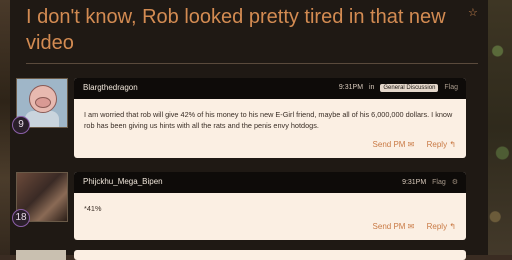 The height and width of the screenshot is (260, 512). What do you see at coordinates (5, 127) in the screenshot?
I see `background-left` at bounding box center [5, 127].